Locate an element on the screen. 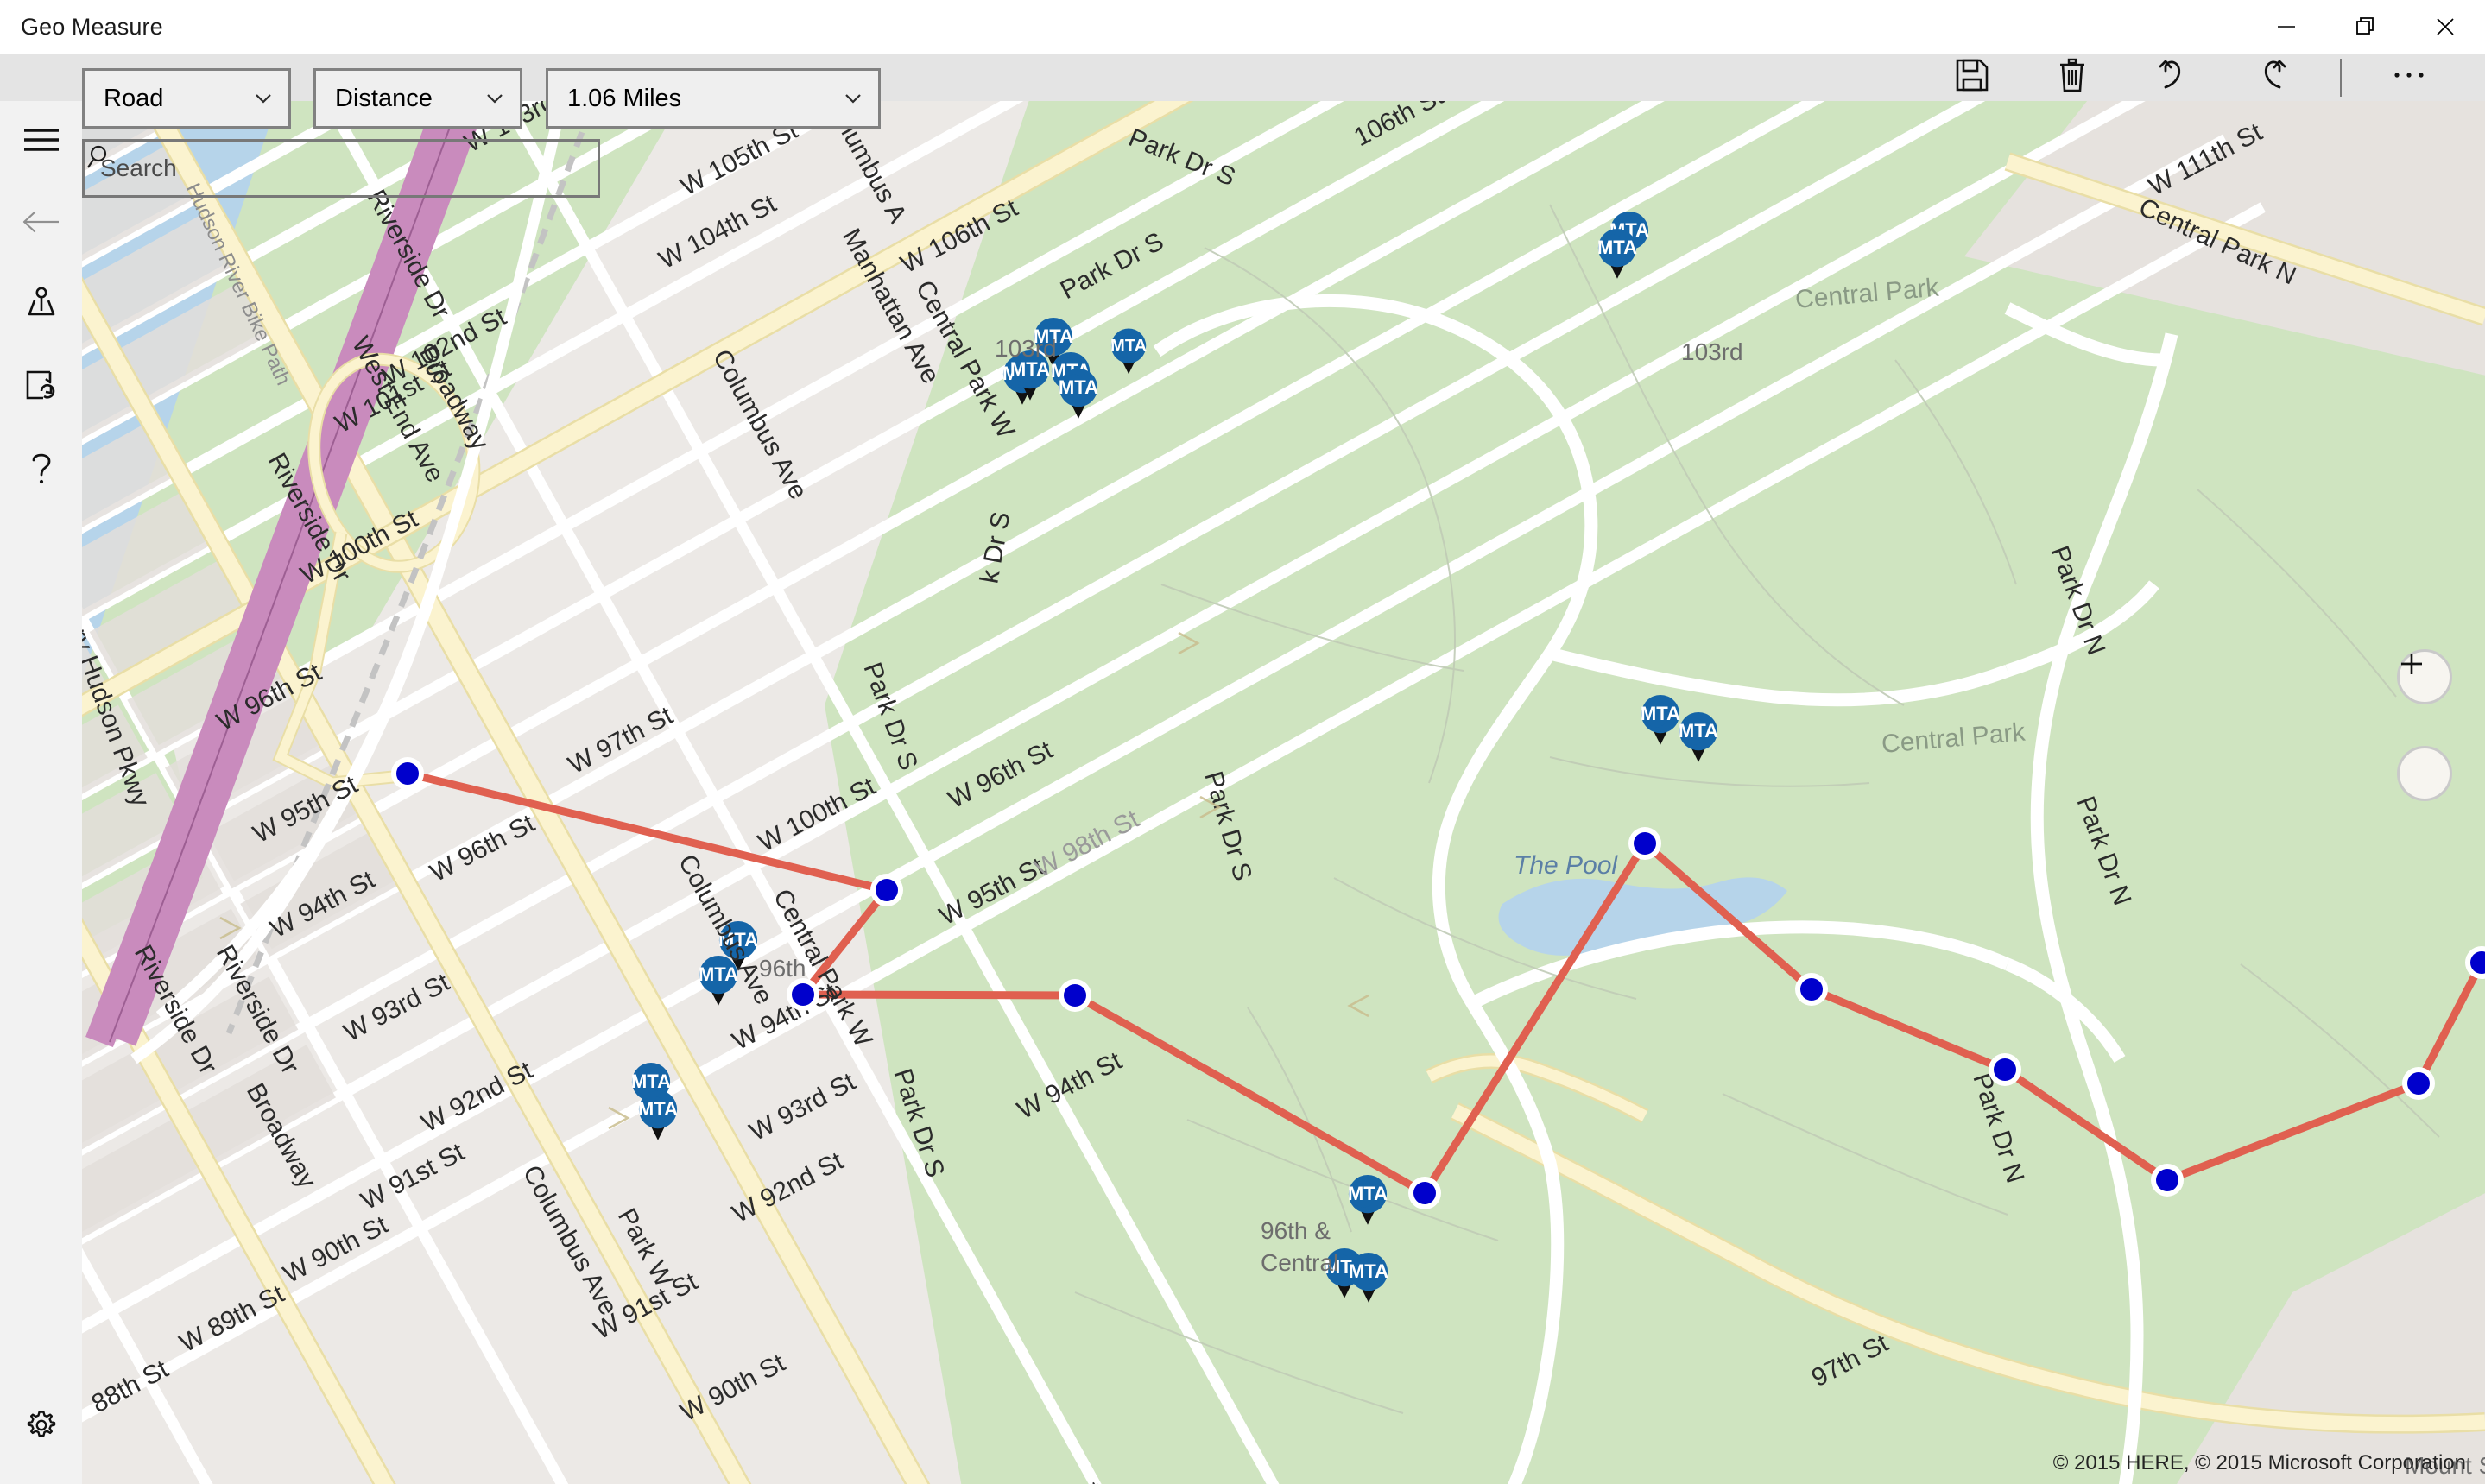 The image size is (2485, 1484). ellipsis-icon is located at coordinates (2409, 77).